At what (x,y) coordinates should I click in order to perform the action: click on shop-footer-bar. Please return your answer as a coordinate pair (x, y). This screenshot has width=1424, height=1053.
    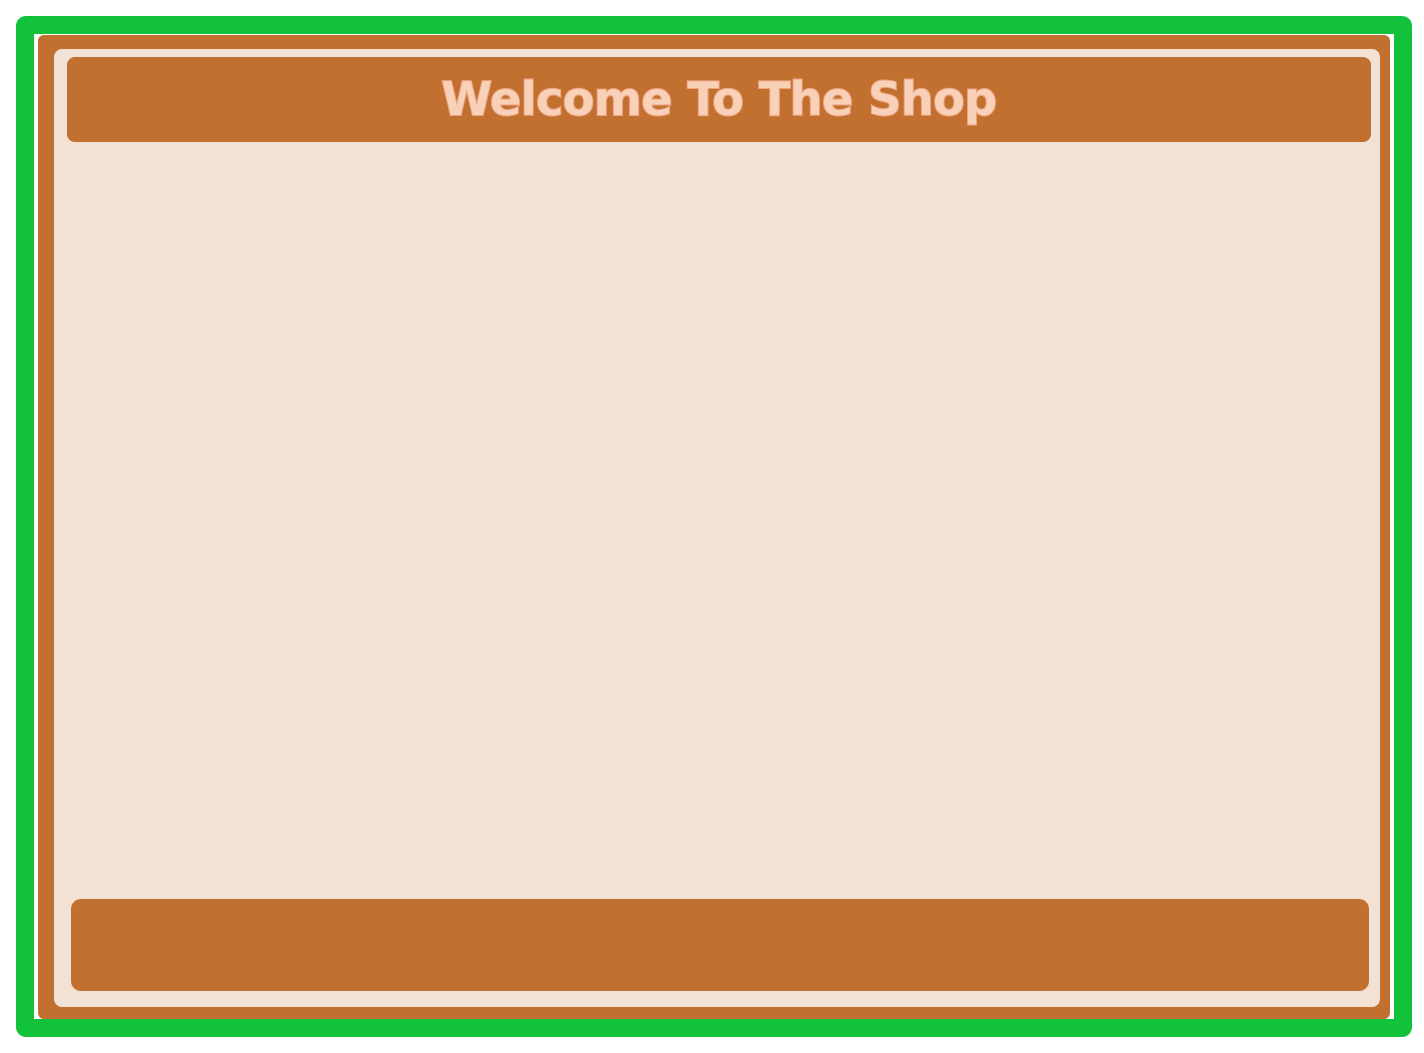
    Looking at the image, I should click on (720, 945).